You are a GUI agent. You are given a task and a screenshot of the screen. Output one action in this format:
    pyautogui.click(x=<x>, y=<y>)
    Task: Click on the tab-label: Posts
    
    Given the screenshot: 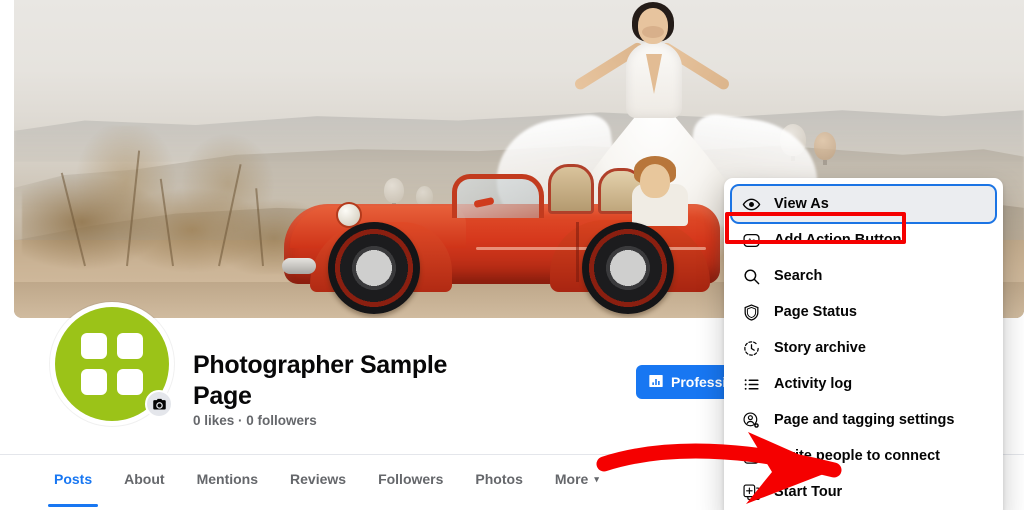 What is the action you would take?
    pyautogui.click(x=73, y=479)
    